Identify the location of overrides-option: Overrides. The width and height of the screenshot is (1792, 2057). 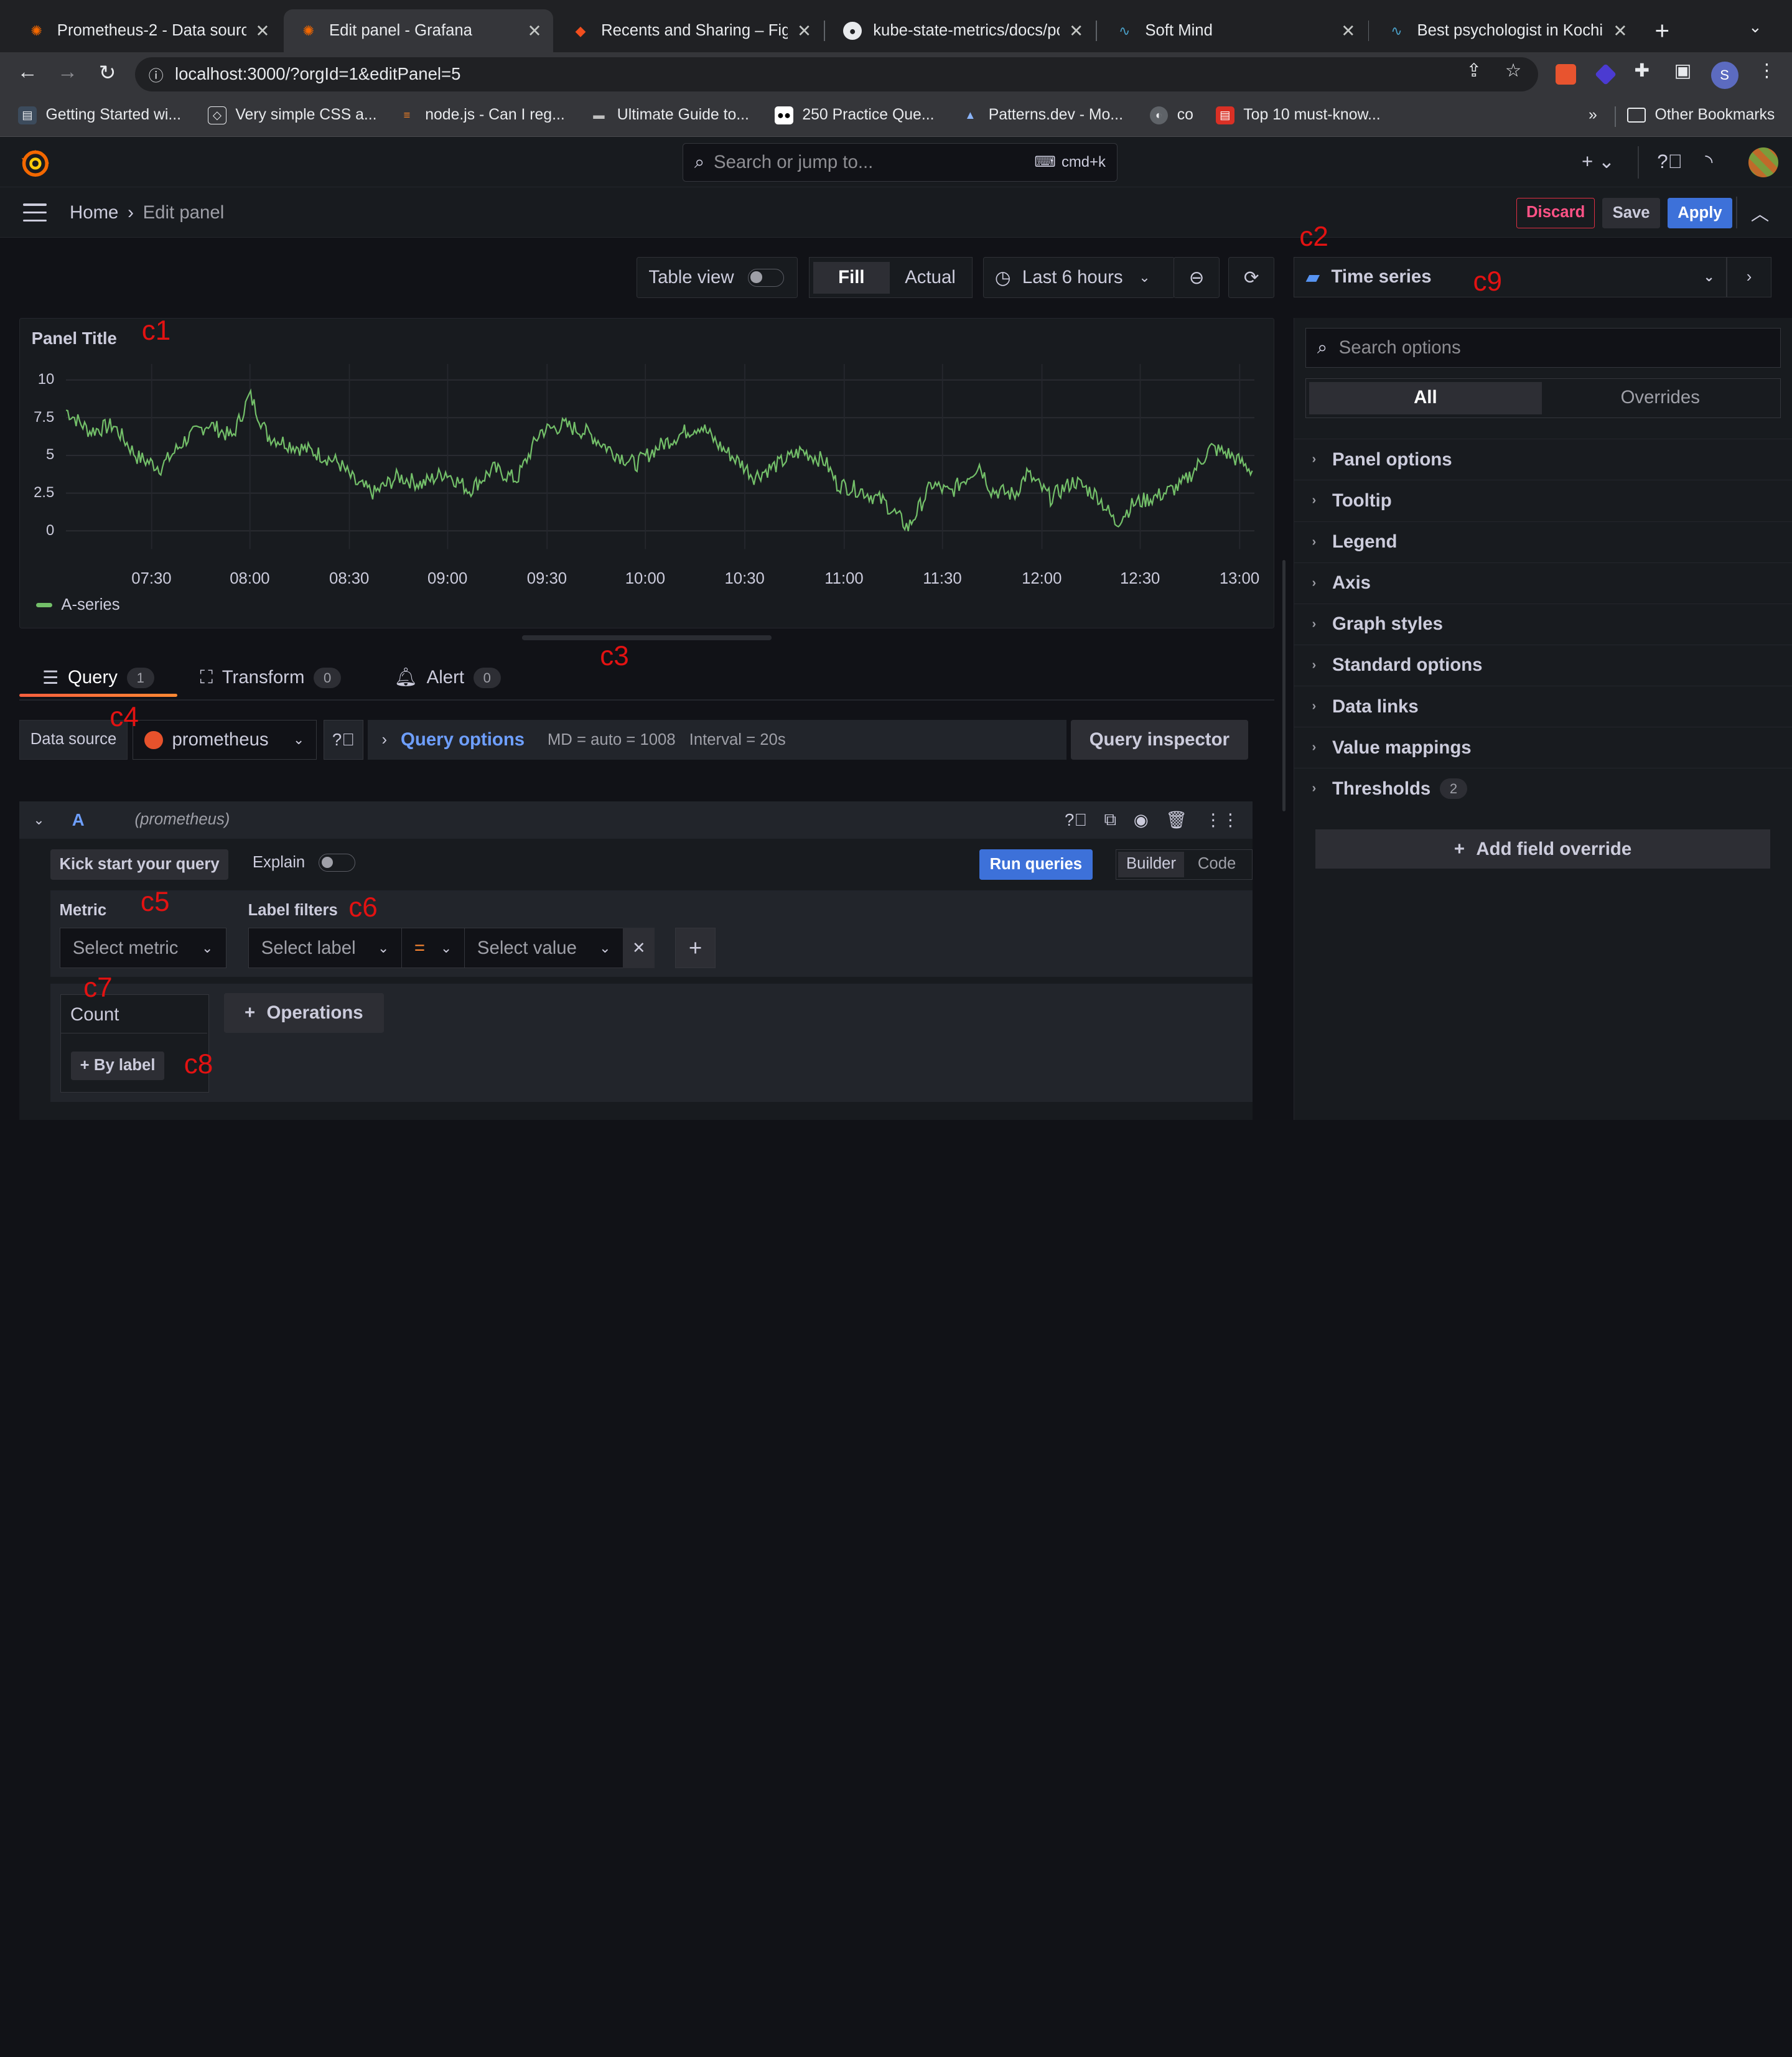
(1660, 398).